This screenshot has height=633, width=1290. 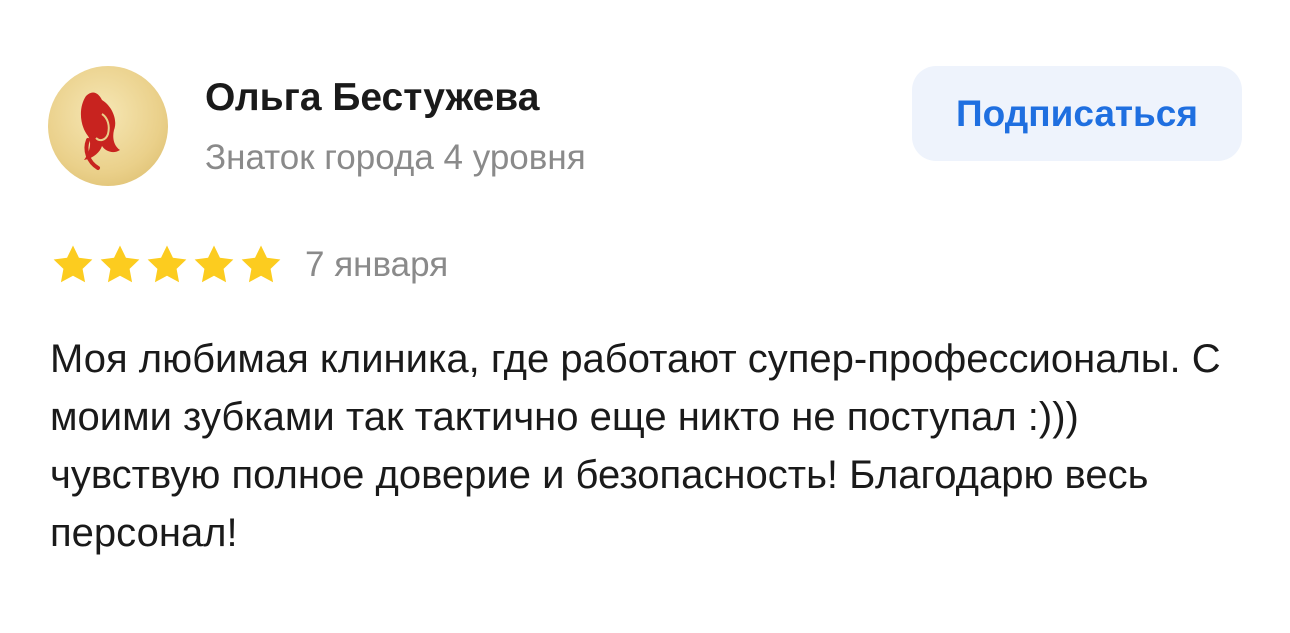 I want to click on author-avatar, so click(x=108, y=126).